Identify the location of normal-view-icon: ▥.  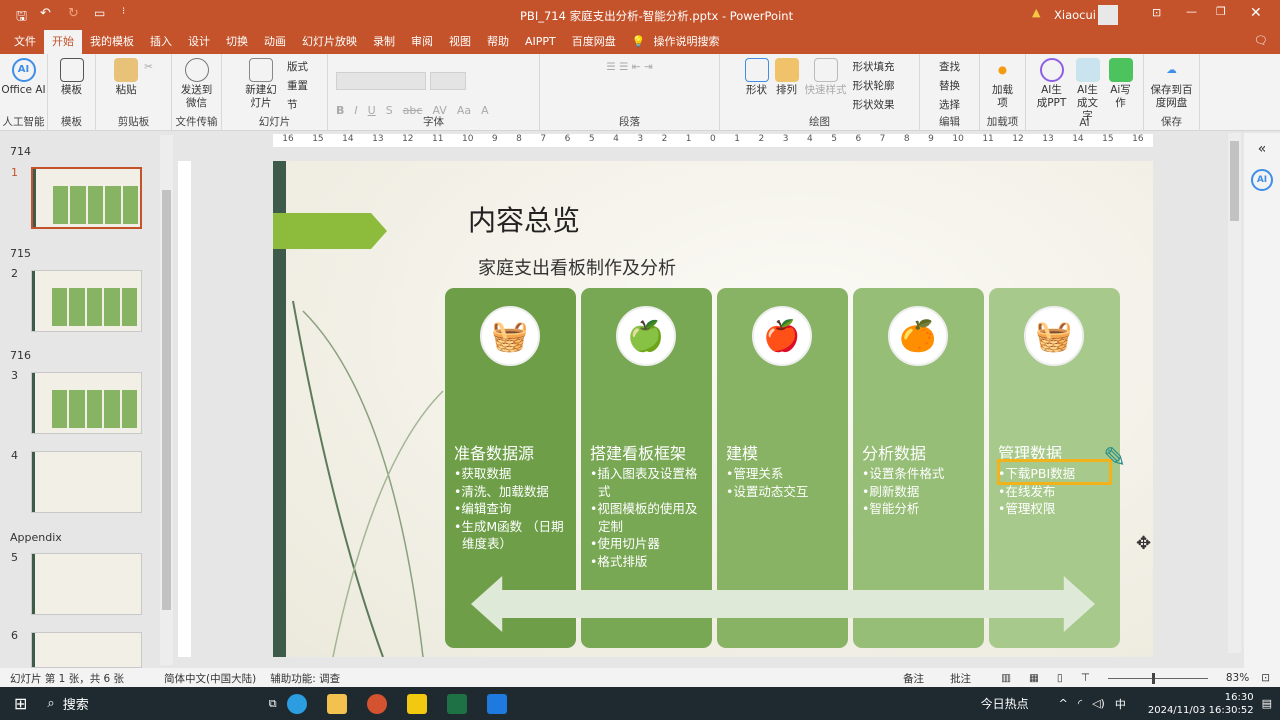
(1006, 678).